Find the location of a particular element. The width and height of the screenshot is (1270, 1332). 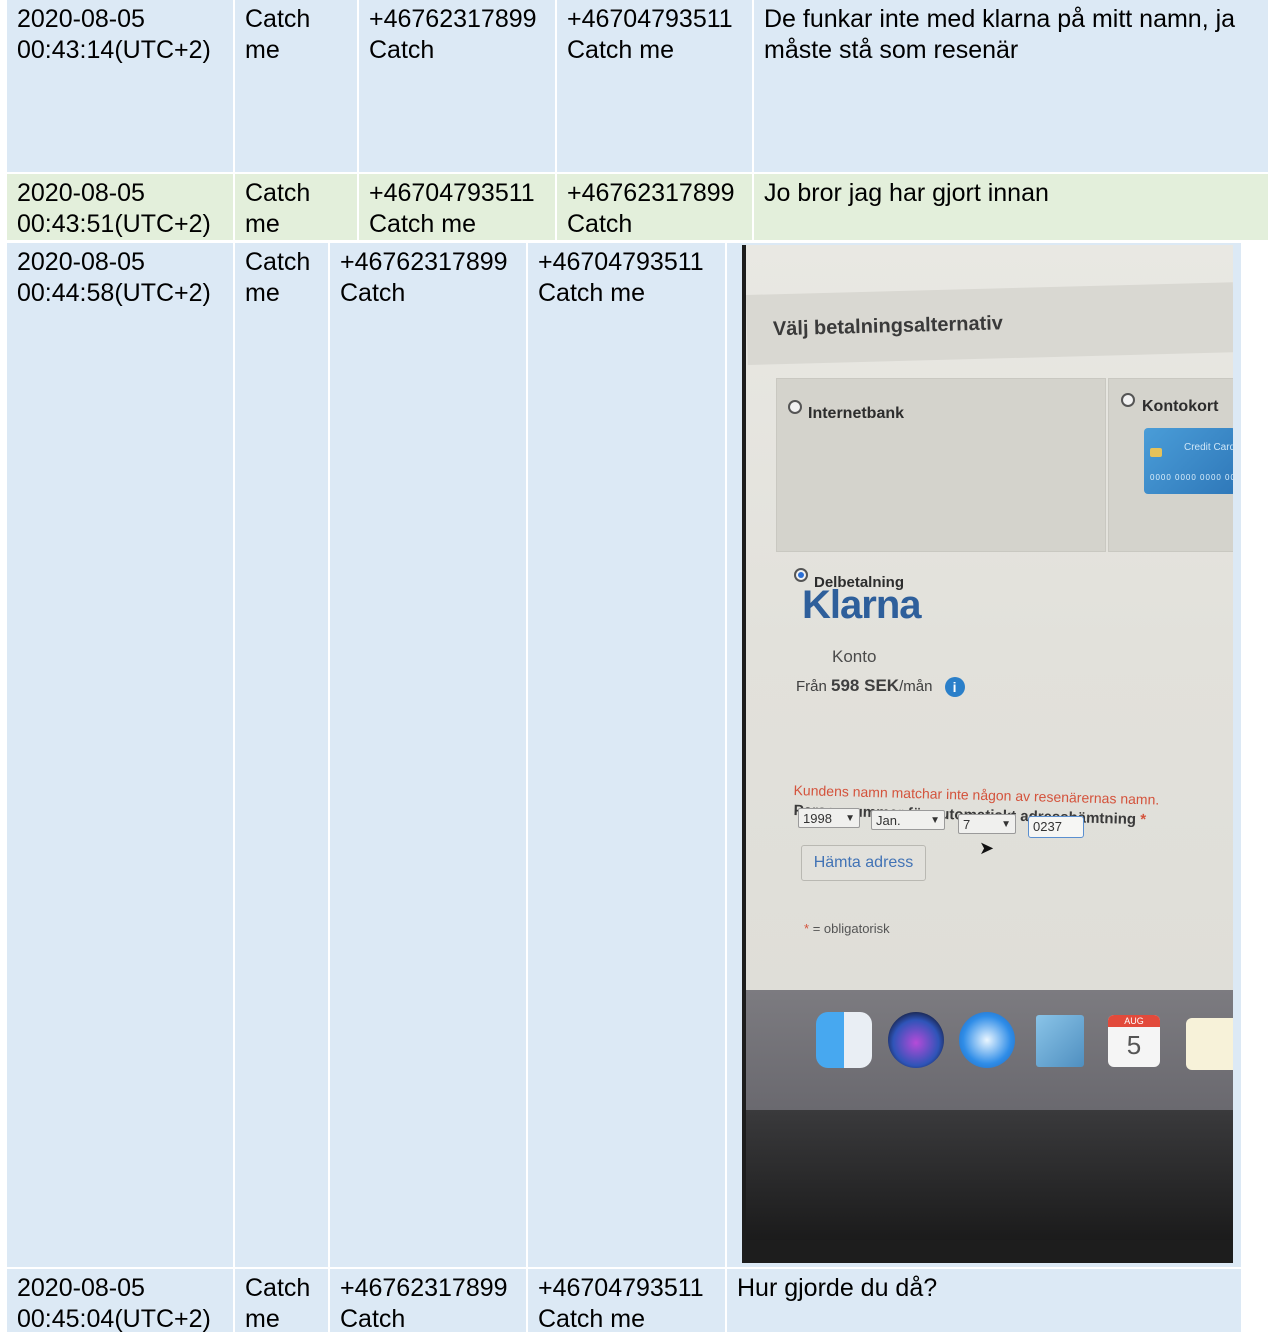

notes-icon is located at coordinates (1209, 1044).